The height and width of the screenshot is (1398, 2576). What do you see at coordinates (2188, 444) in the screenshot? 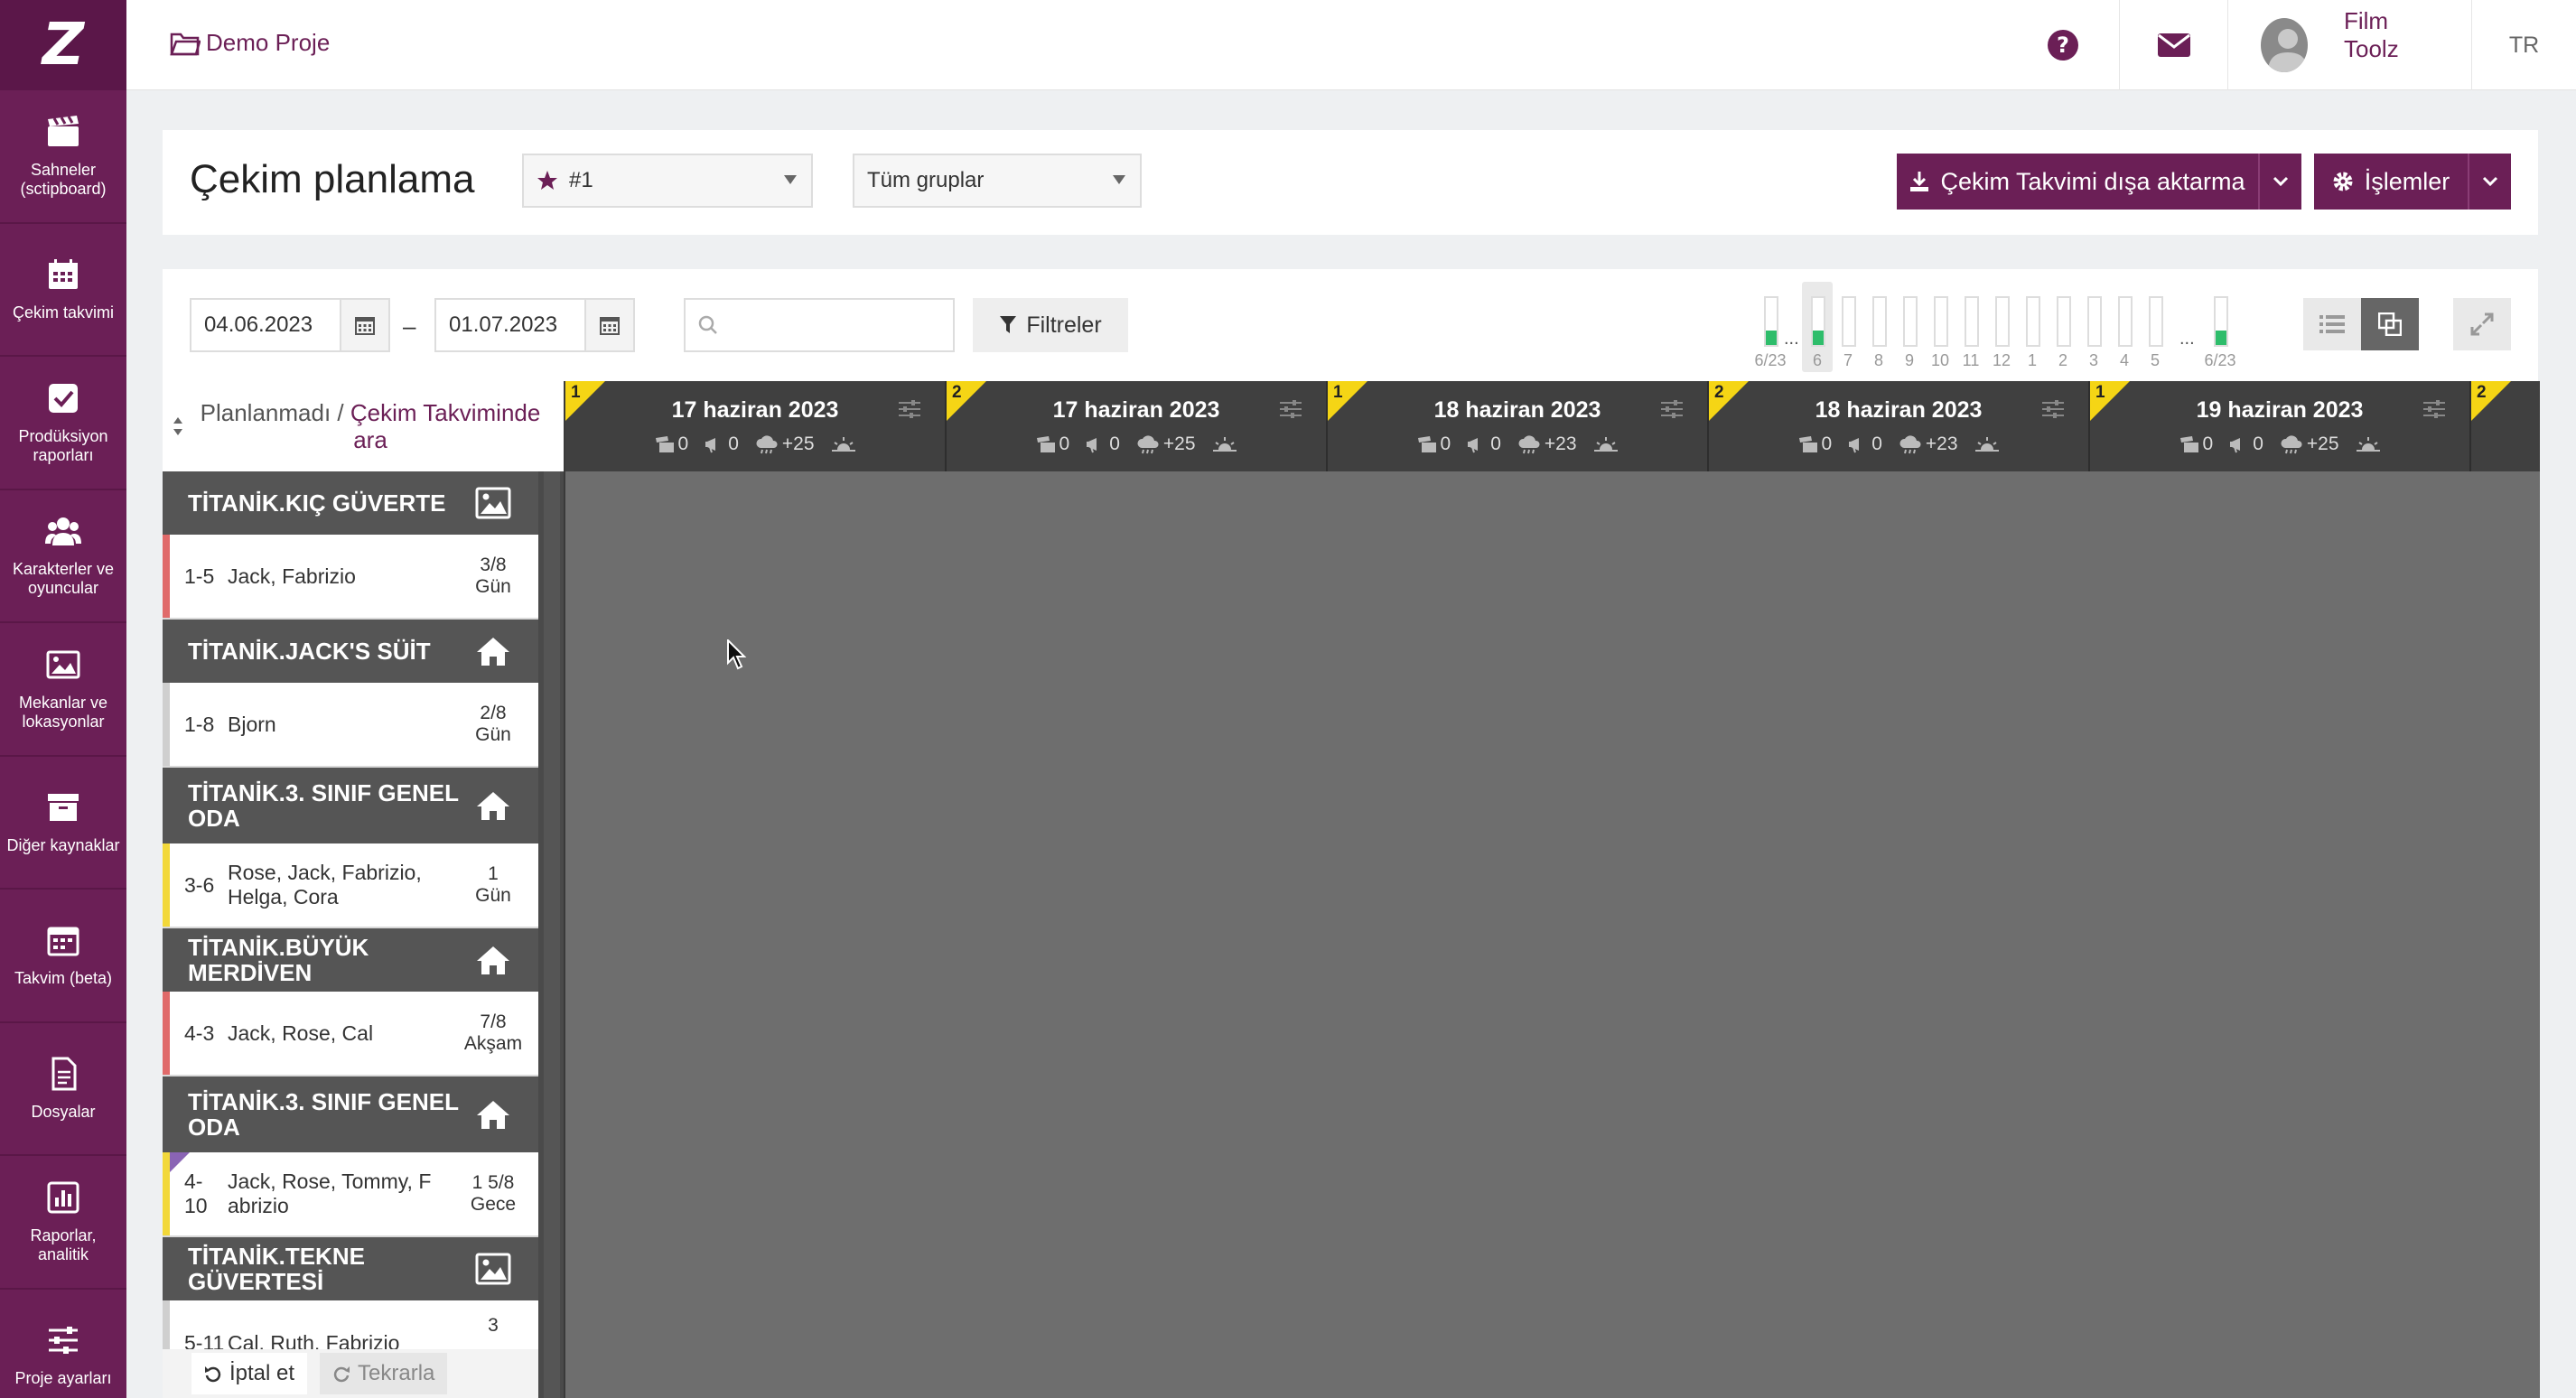
I see `clapper-small-icon` at bounding box center [2188, 444].